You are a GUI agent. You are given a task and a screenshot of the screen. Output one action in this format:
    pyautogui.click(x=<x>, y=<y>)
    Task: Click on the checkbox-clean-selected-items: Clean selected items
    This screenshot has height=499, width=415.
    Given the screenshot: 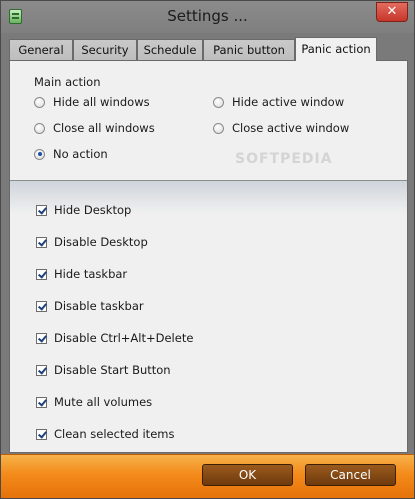 What is the action you would take?
    pyautogui.click(x=105, y=434)
    